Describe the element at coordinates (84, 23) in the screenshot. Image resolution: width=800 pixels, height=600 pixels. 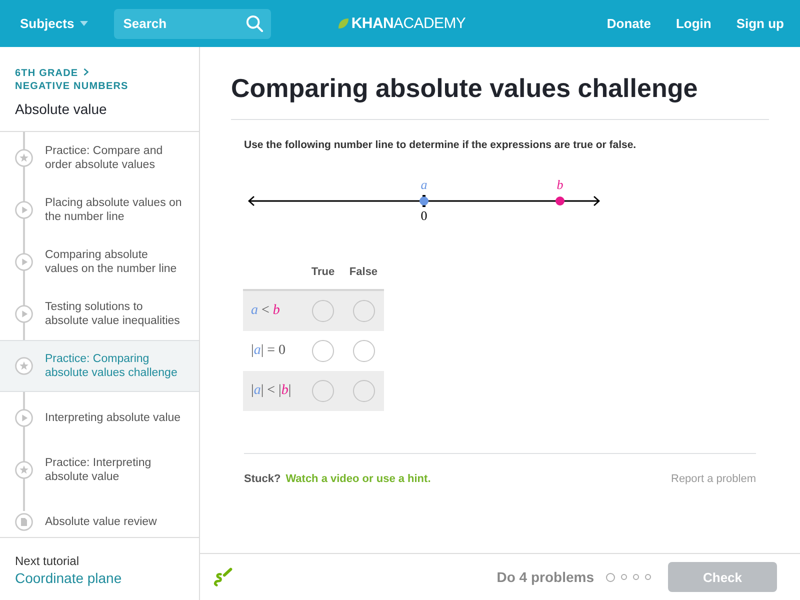
I see `caret-icon` at that location.